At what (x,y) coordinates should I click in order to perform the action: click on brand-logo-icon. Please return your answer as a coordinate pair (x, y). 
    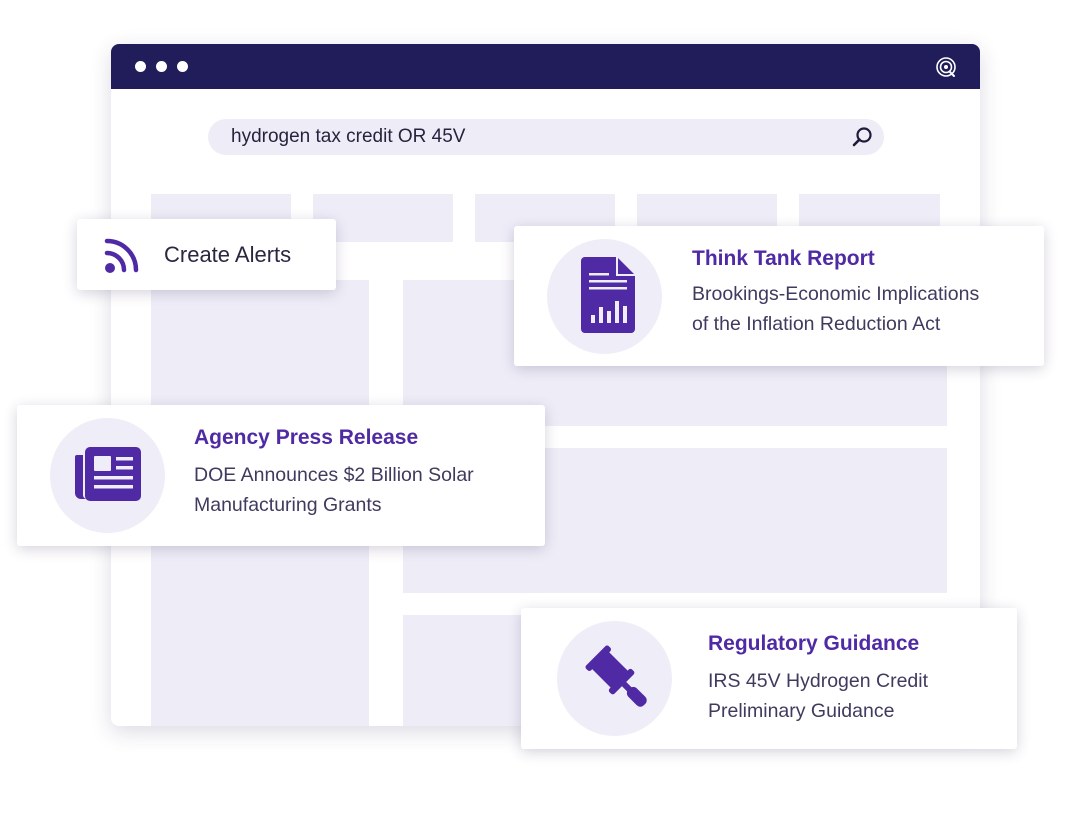
    Looking at the image, I should click on (946, 67).